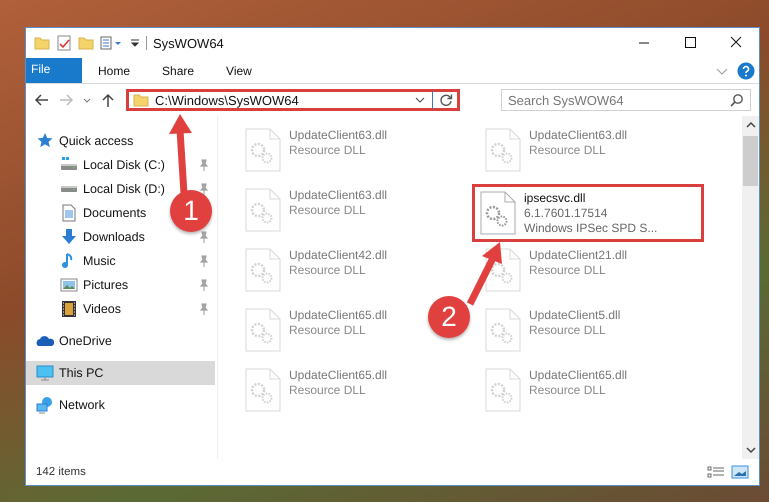 This screenshot has width=769, height=502. I want to click on sidebar-item: Downloads, so click(87, 237).